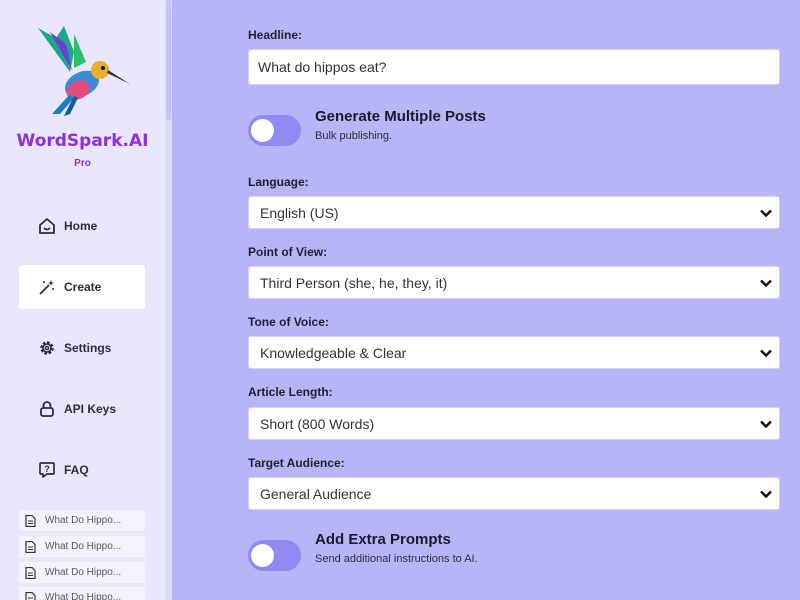  Describe the element at coordinates (299, 212) in the screenshot. I see `language-value: English (US)` at that location.